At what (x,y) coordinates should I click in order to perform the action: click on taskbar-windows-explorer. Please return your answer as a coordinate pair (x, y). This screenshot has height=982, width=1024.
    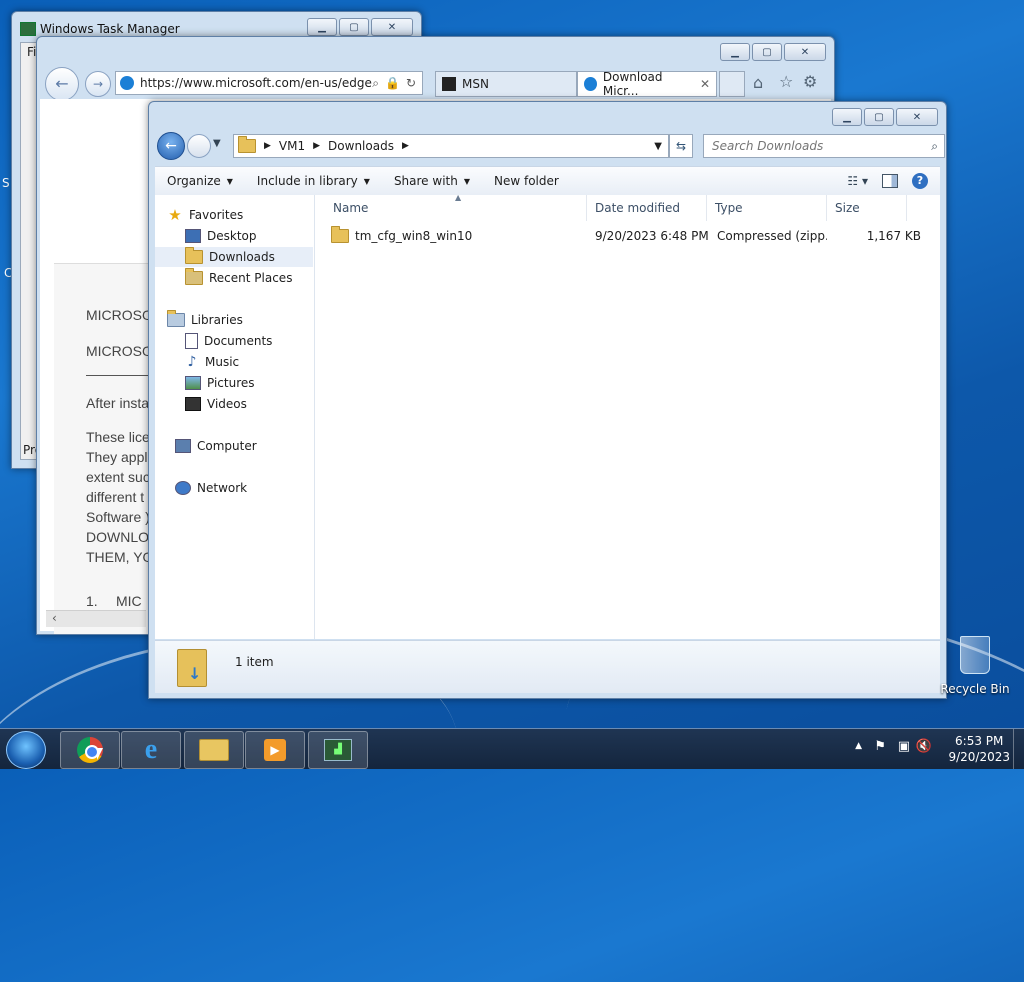
    Looking at the image, I should click on (214, 750).